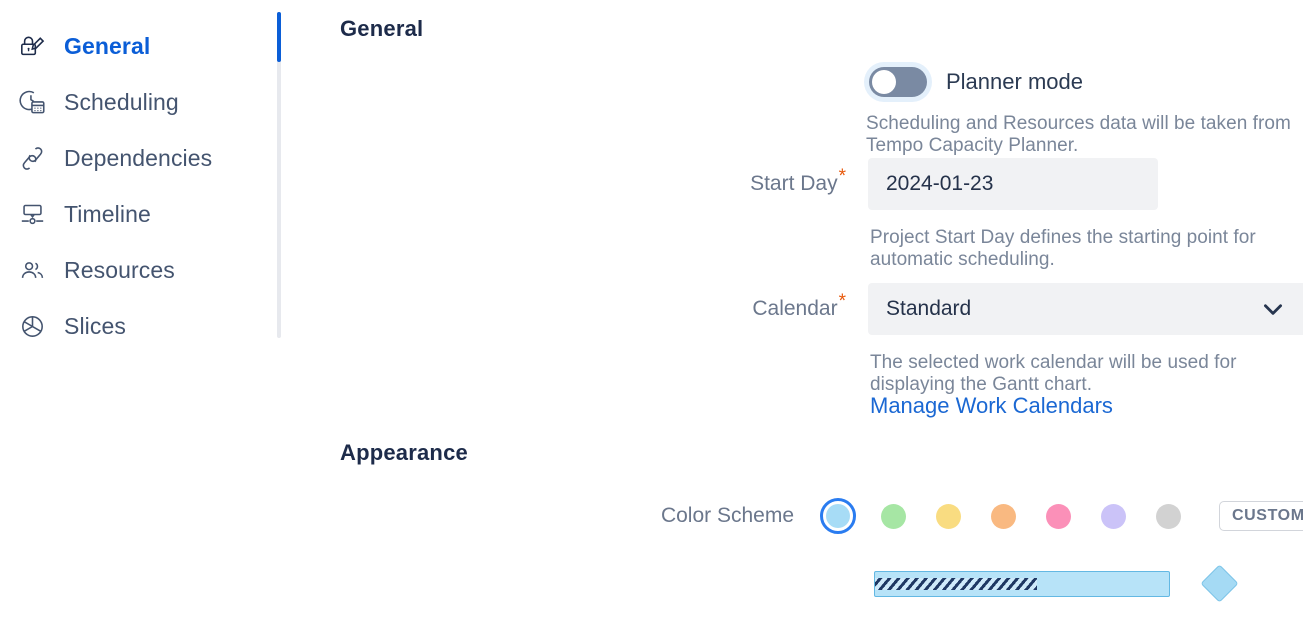 The image size is (1303, 617). I want to click on color-swatch-yellow, so click(948, 516).